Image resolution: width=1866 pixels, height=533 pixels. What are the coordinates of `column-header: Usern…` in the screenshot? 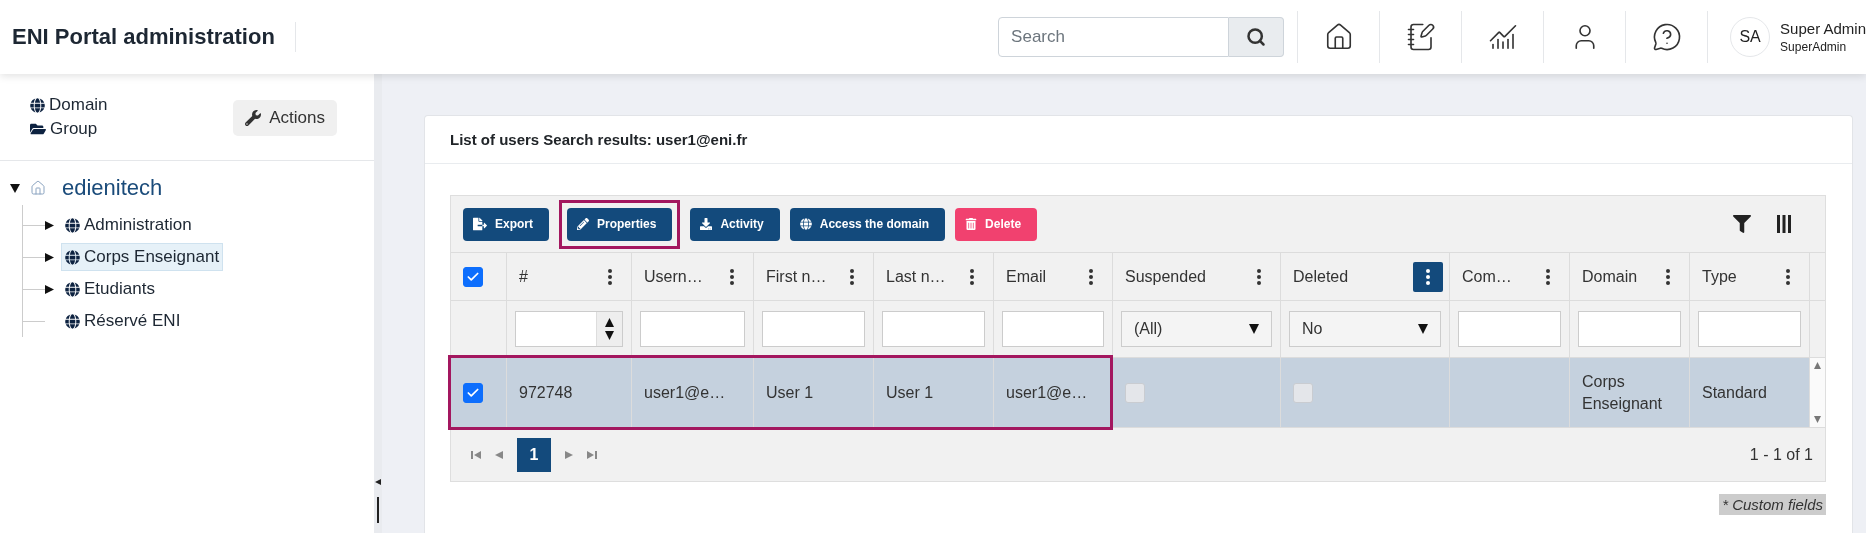 It's located at (674, 276).